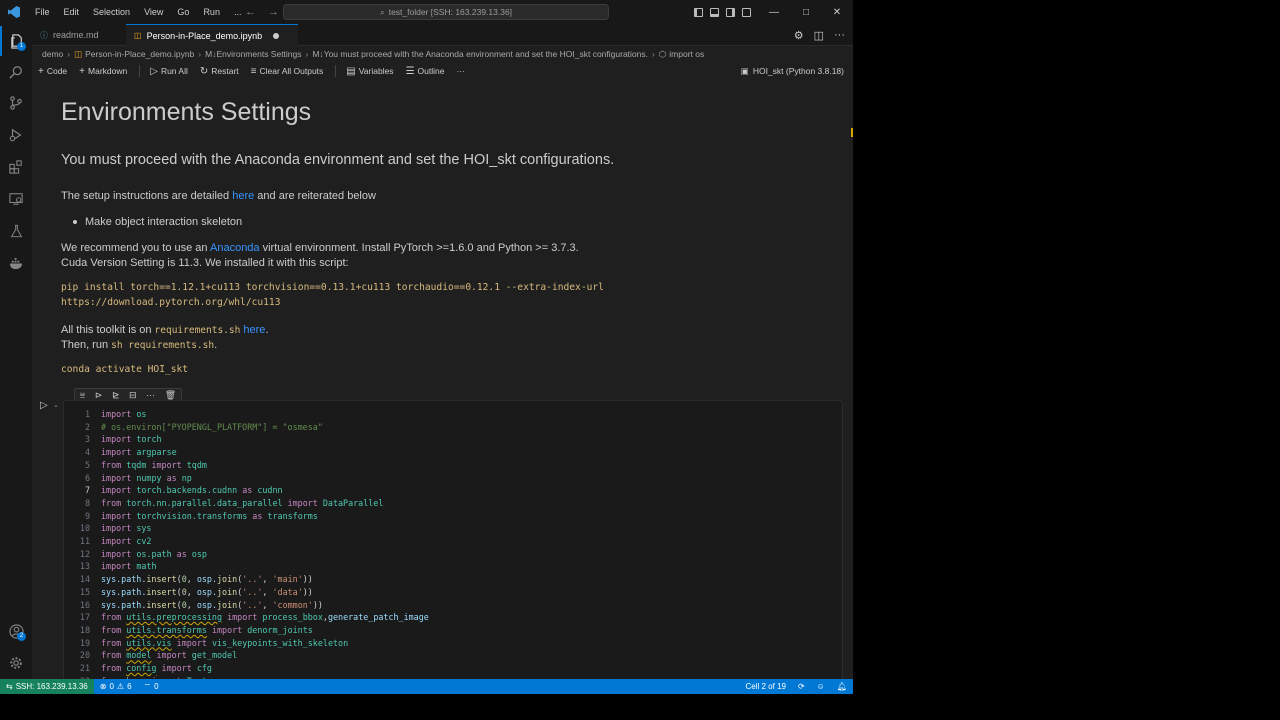 This screenshot has width=1280, height=720. Describe the element at coordinates (798, 71) in the screenshot. I see `kernel-label: HOI_skt (Python 3.8.18)` at that location.